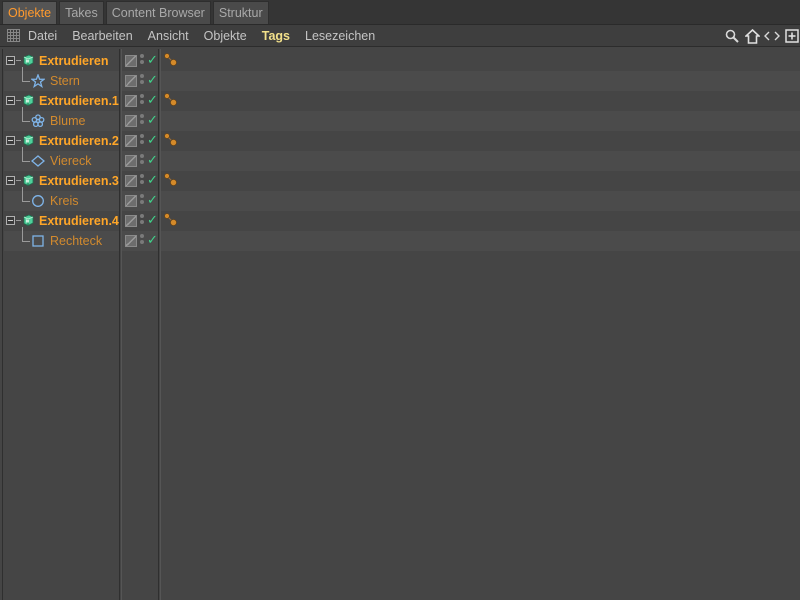 The image size is (800, 600). I want to click on object-name: Extrudieren.1, so click(79, 101).